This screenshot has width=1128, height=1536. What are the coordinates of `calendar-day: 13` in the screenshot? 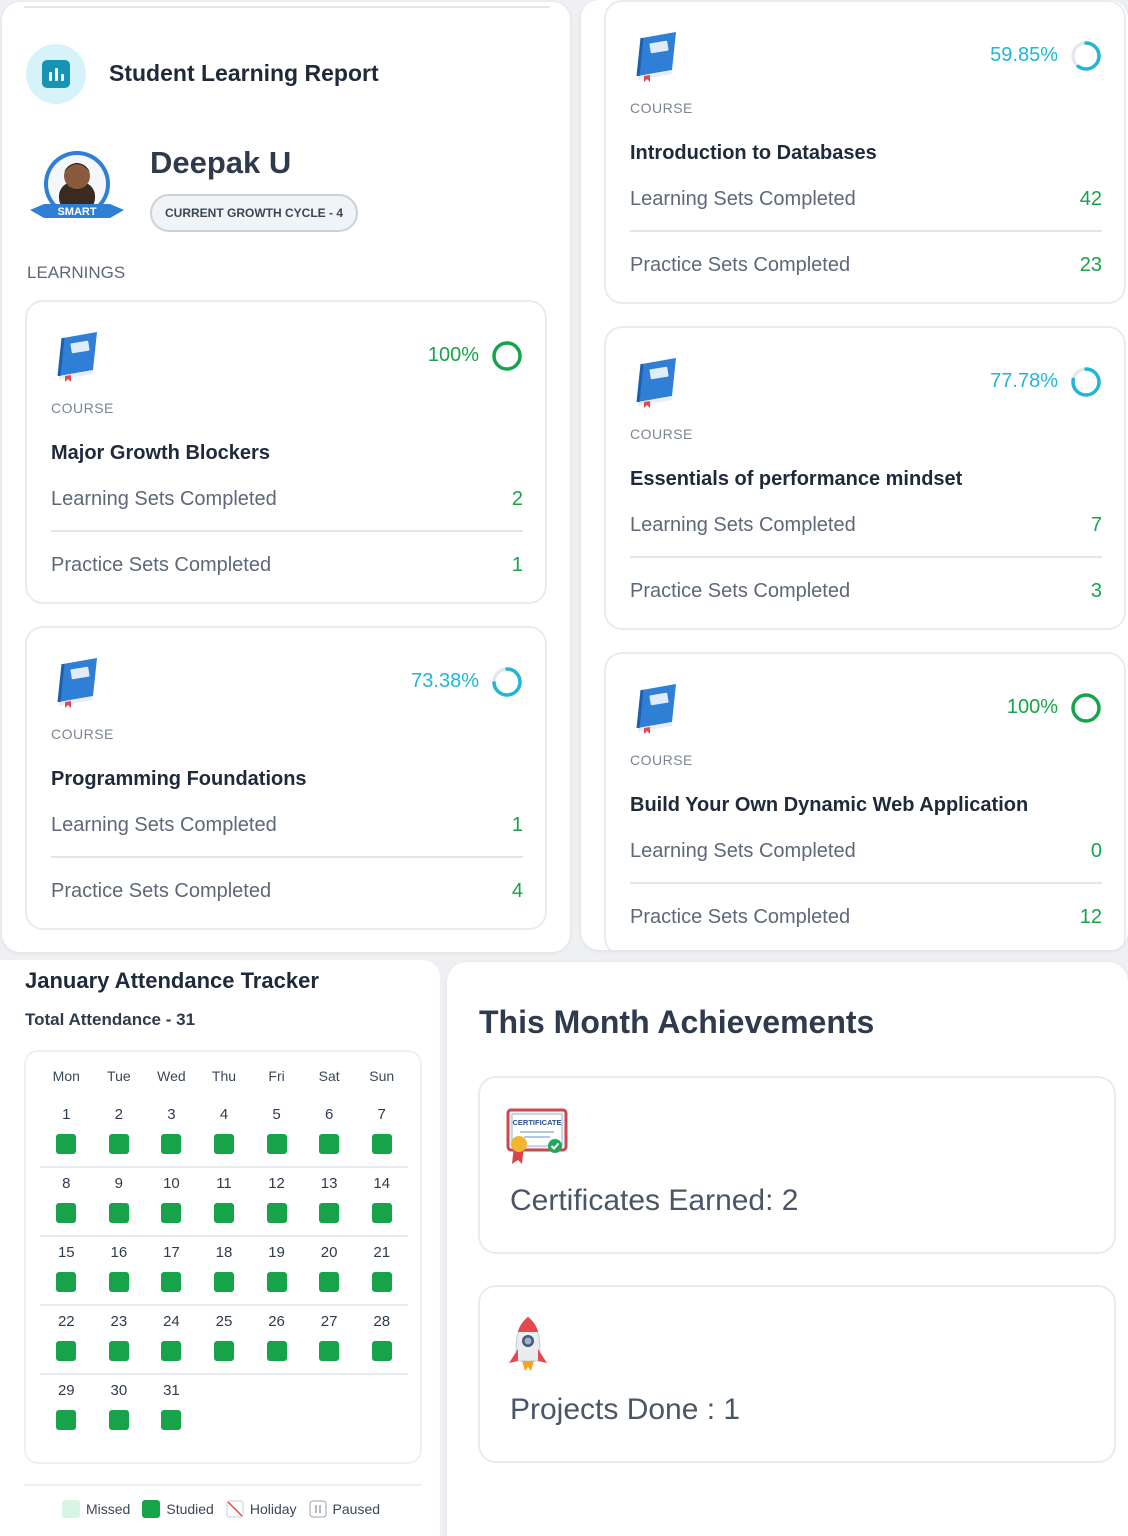 It's located at (329, 1201).